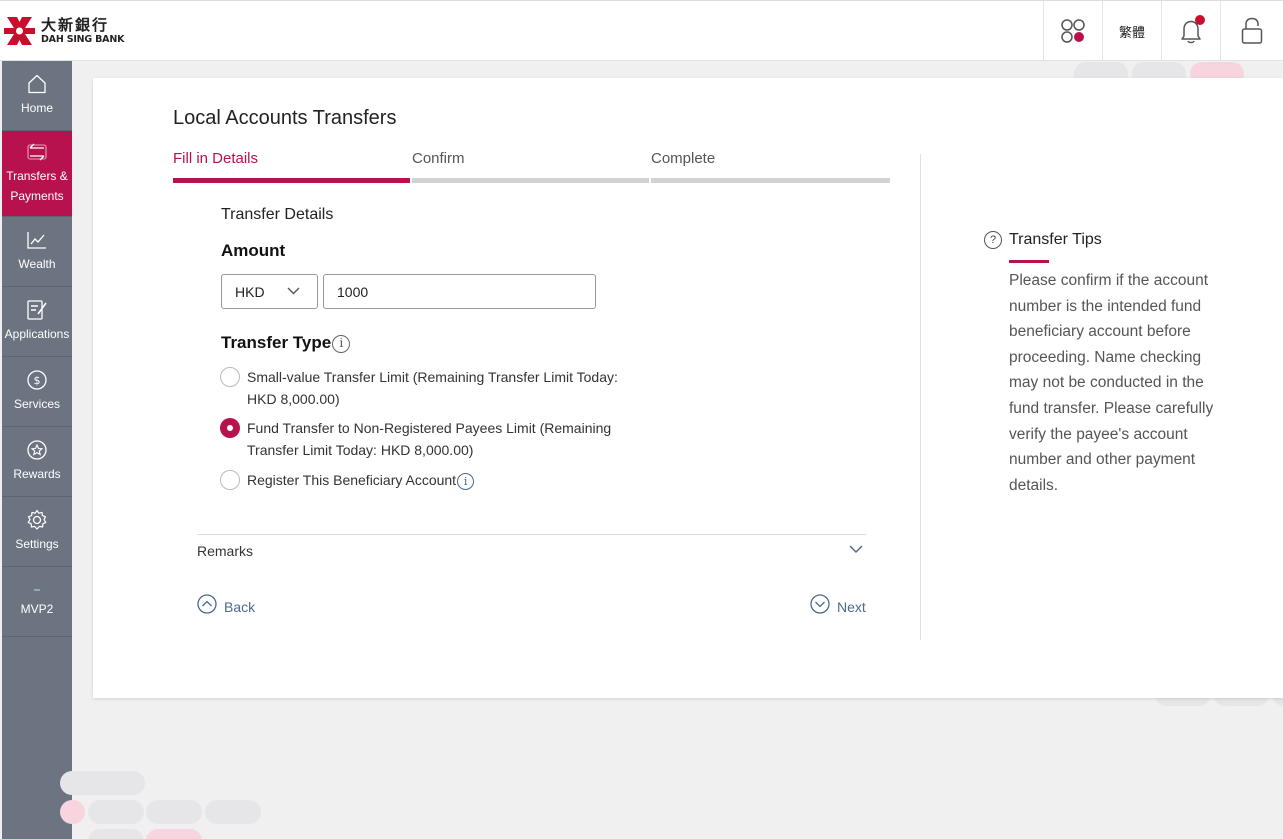 This screenshot has height=839, width=1283. I want to click on tips-title: Transfer Tips, so click(1055, 239).